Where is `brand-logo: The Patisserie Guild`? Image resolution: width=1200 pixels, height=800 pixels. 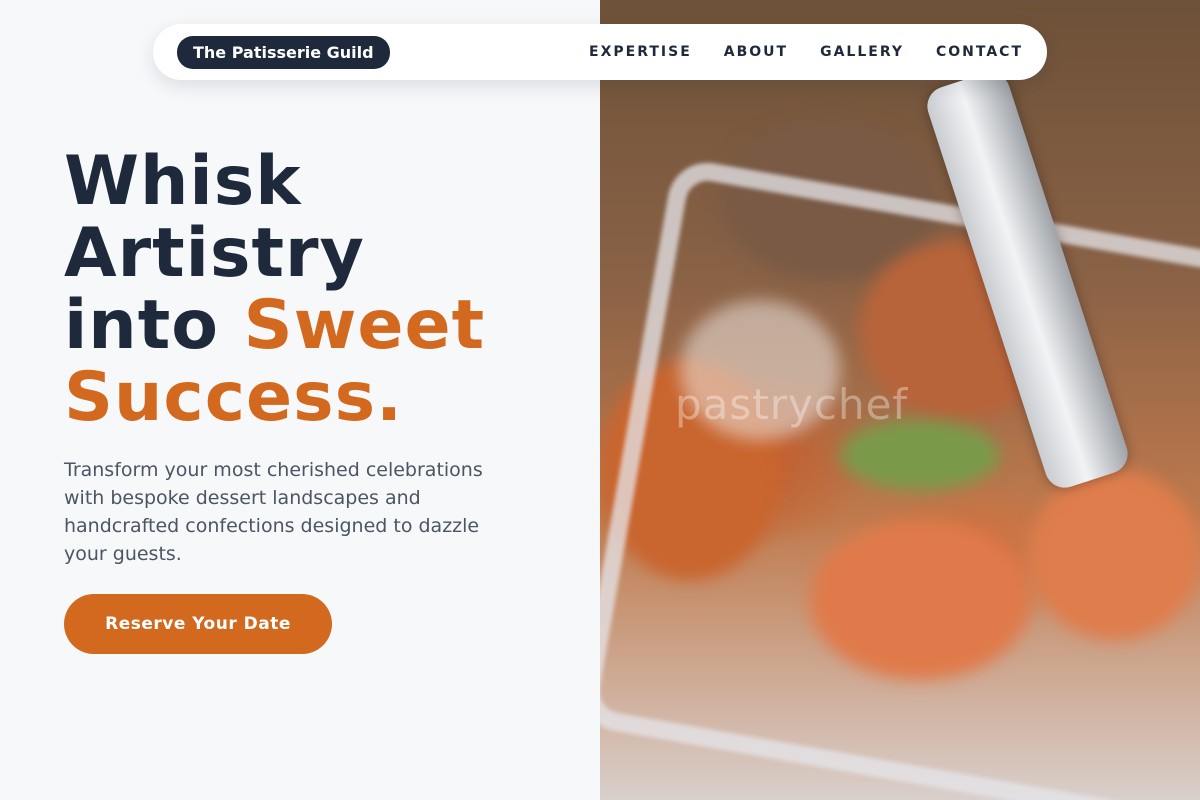
brand-logo: The Patisserie Guild is located at coordinates (283, 52).